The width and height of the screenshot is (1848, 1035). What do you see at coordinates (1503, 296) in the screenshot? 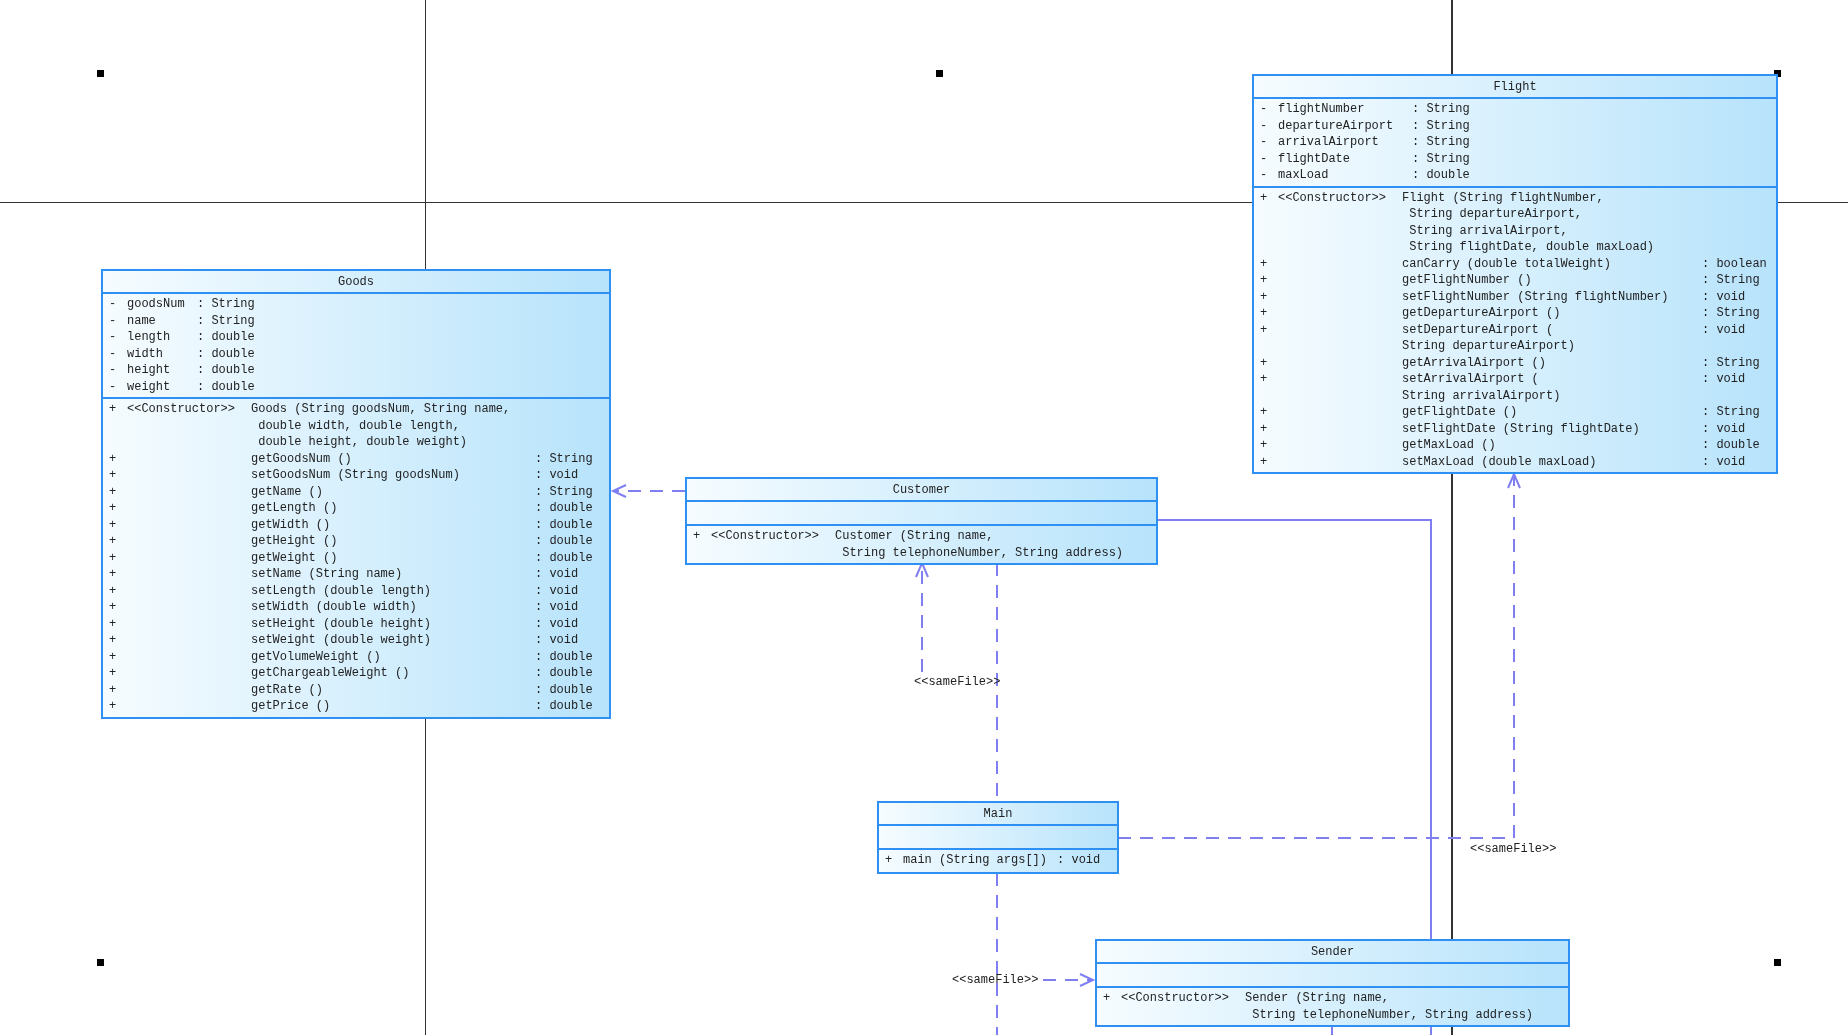
I see `operation-row-text: + setFlightNumber (String flightNumber) : void` at bounding box center [1503, 296].